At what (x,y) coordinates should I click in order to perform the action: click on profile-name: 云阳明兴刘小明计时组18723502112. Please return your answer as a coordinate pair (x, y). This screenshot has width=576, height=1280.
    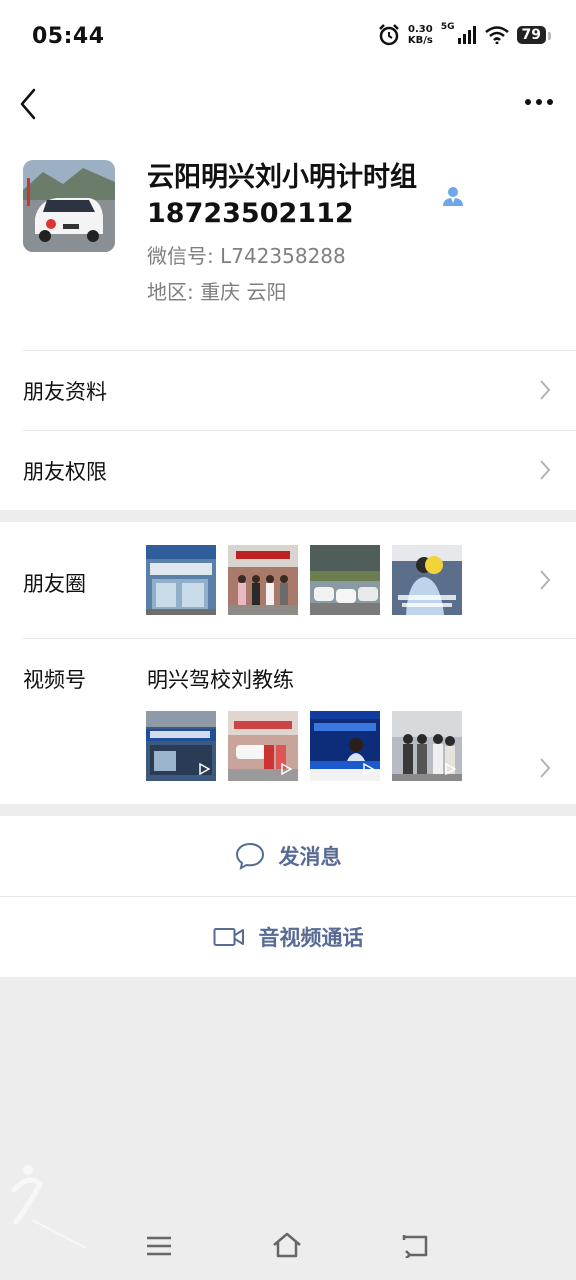
    Looking at the image, I should click on (282, 195).